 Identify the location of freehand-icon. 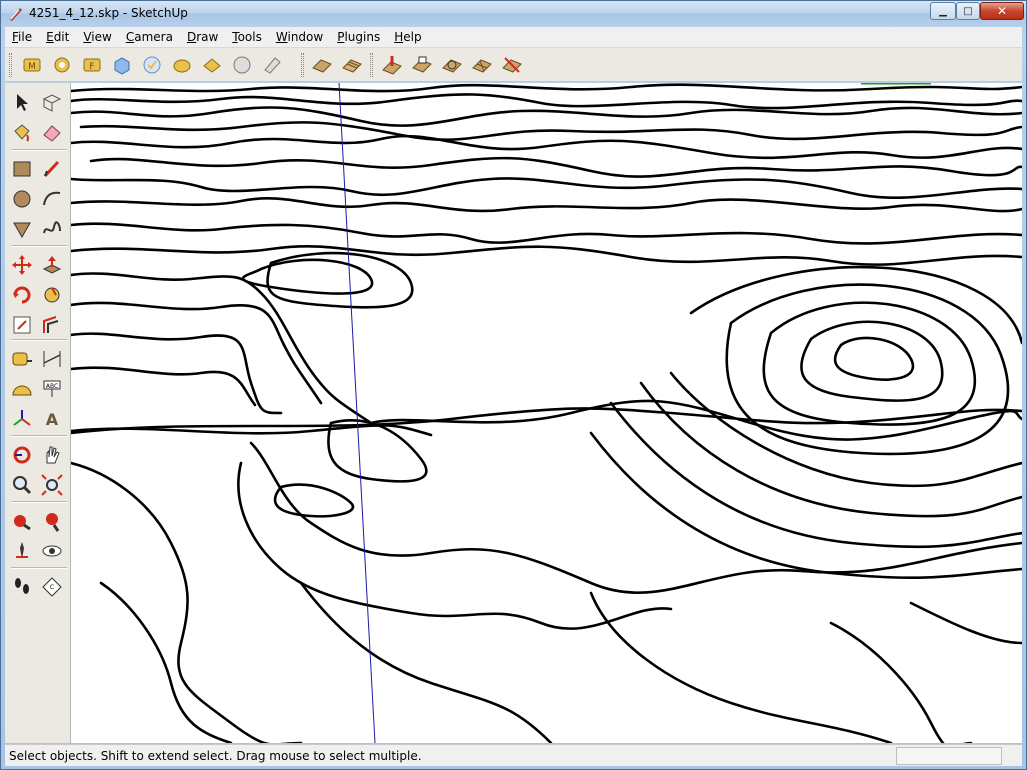
(52, 227).